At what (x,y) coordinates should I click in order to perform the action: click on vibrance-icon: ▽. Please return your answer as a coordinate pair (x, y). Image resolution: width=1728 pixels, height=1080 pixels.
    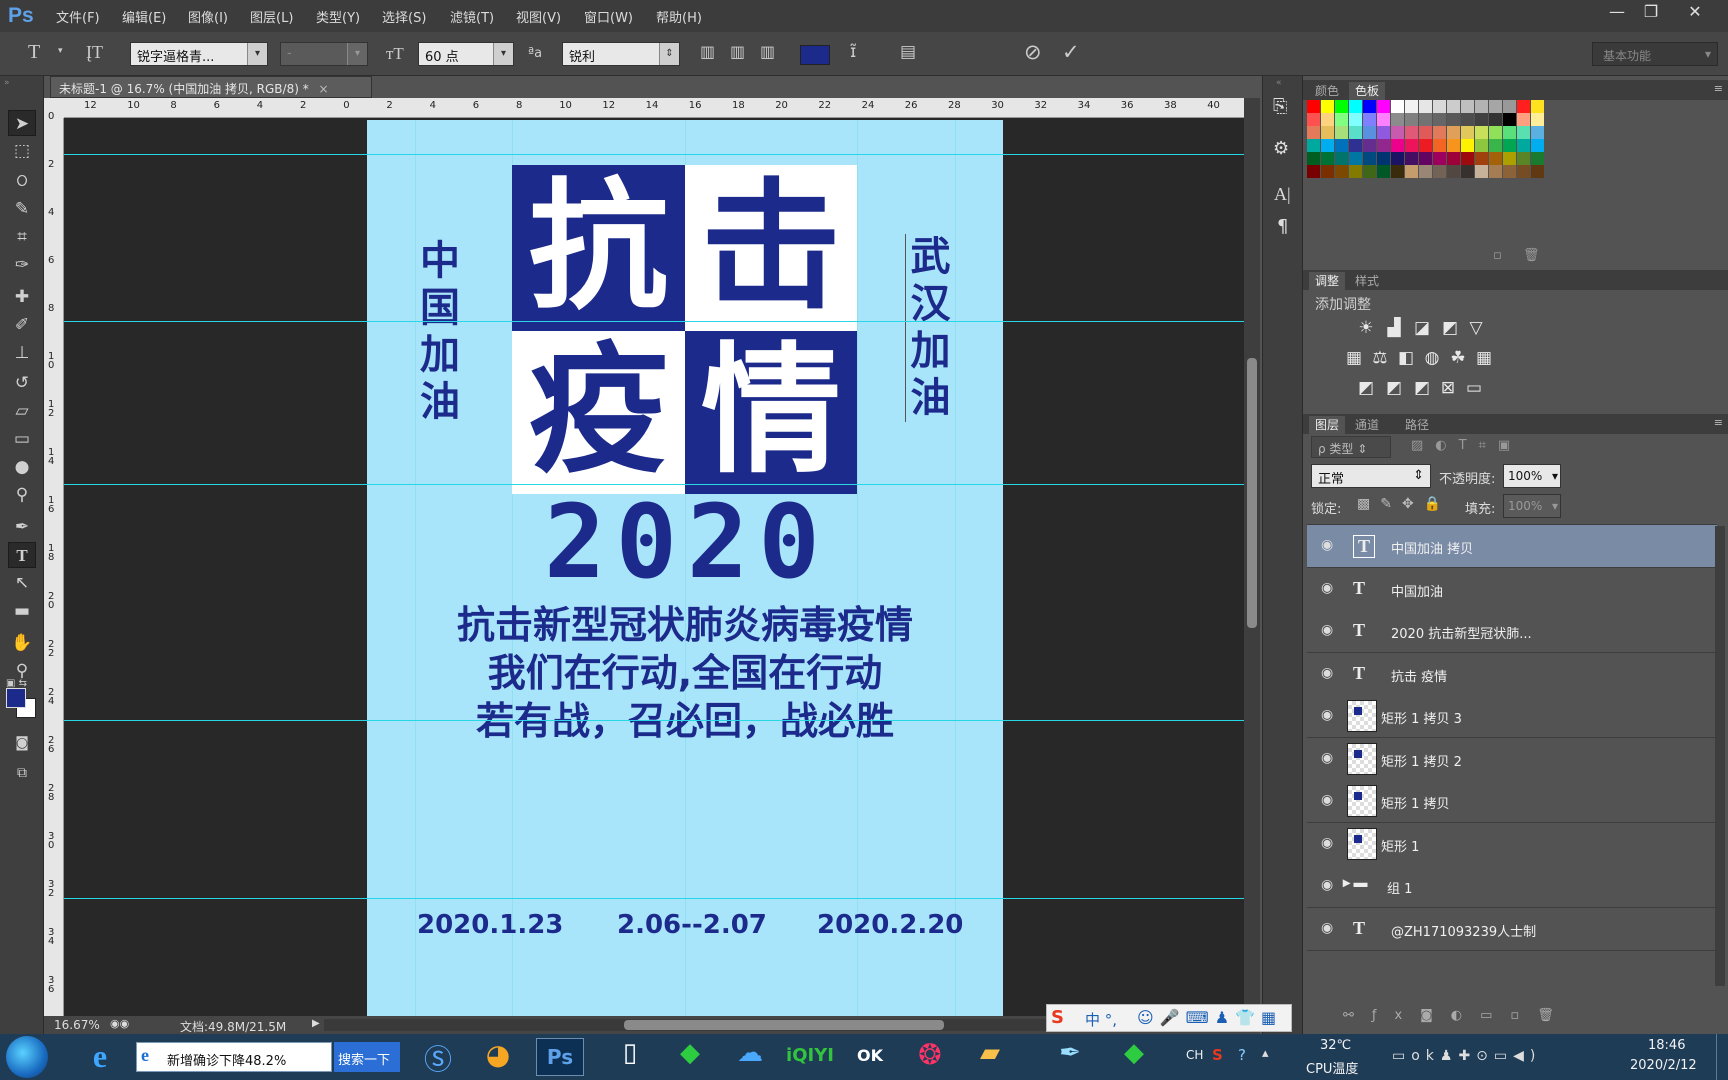
    Looking at the image, I should click on (1476, 329).